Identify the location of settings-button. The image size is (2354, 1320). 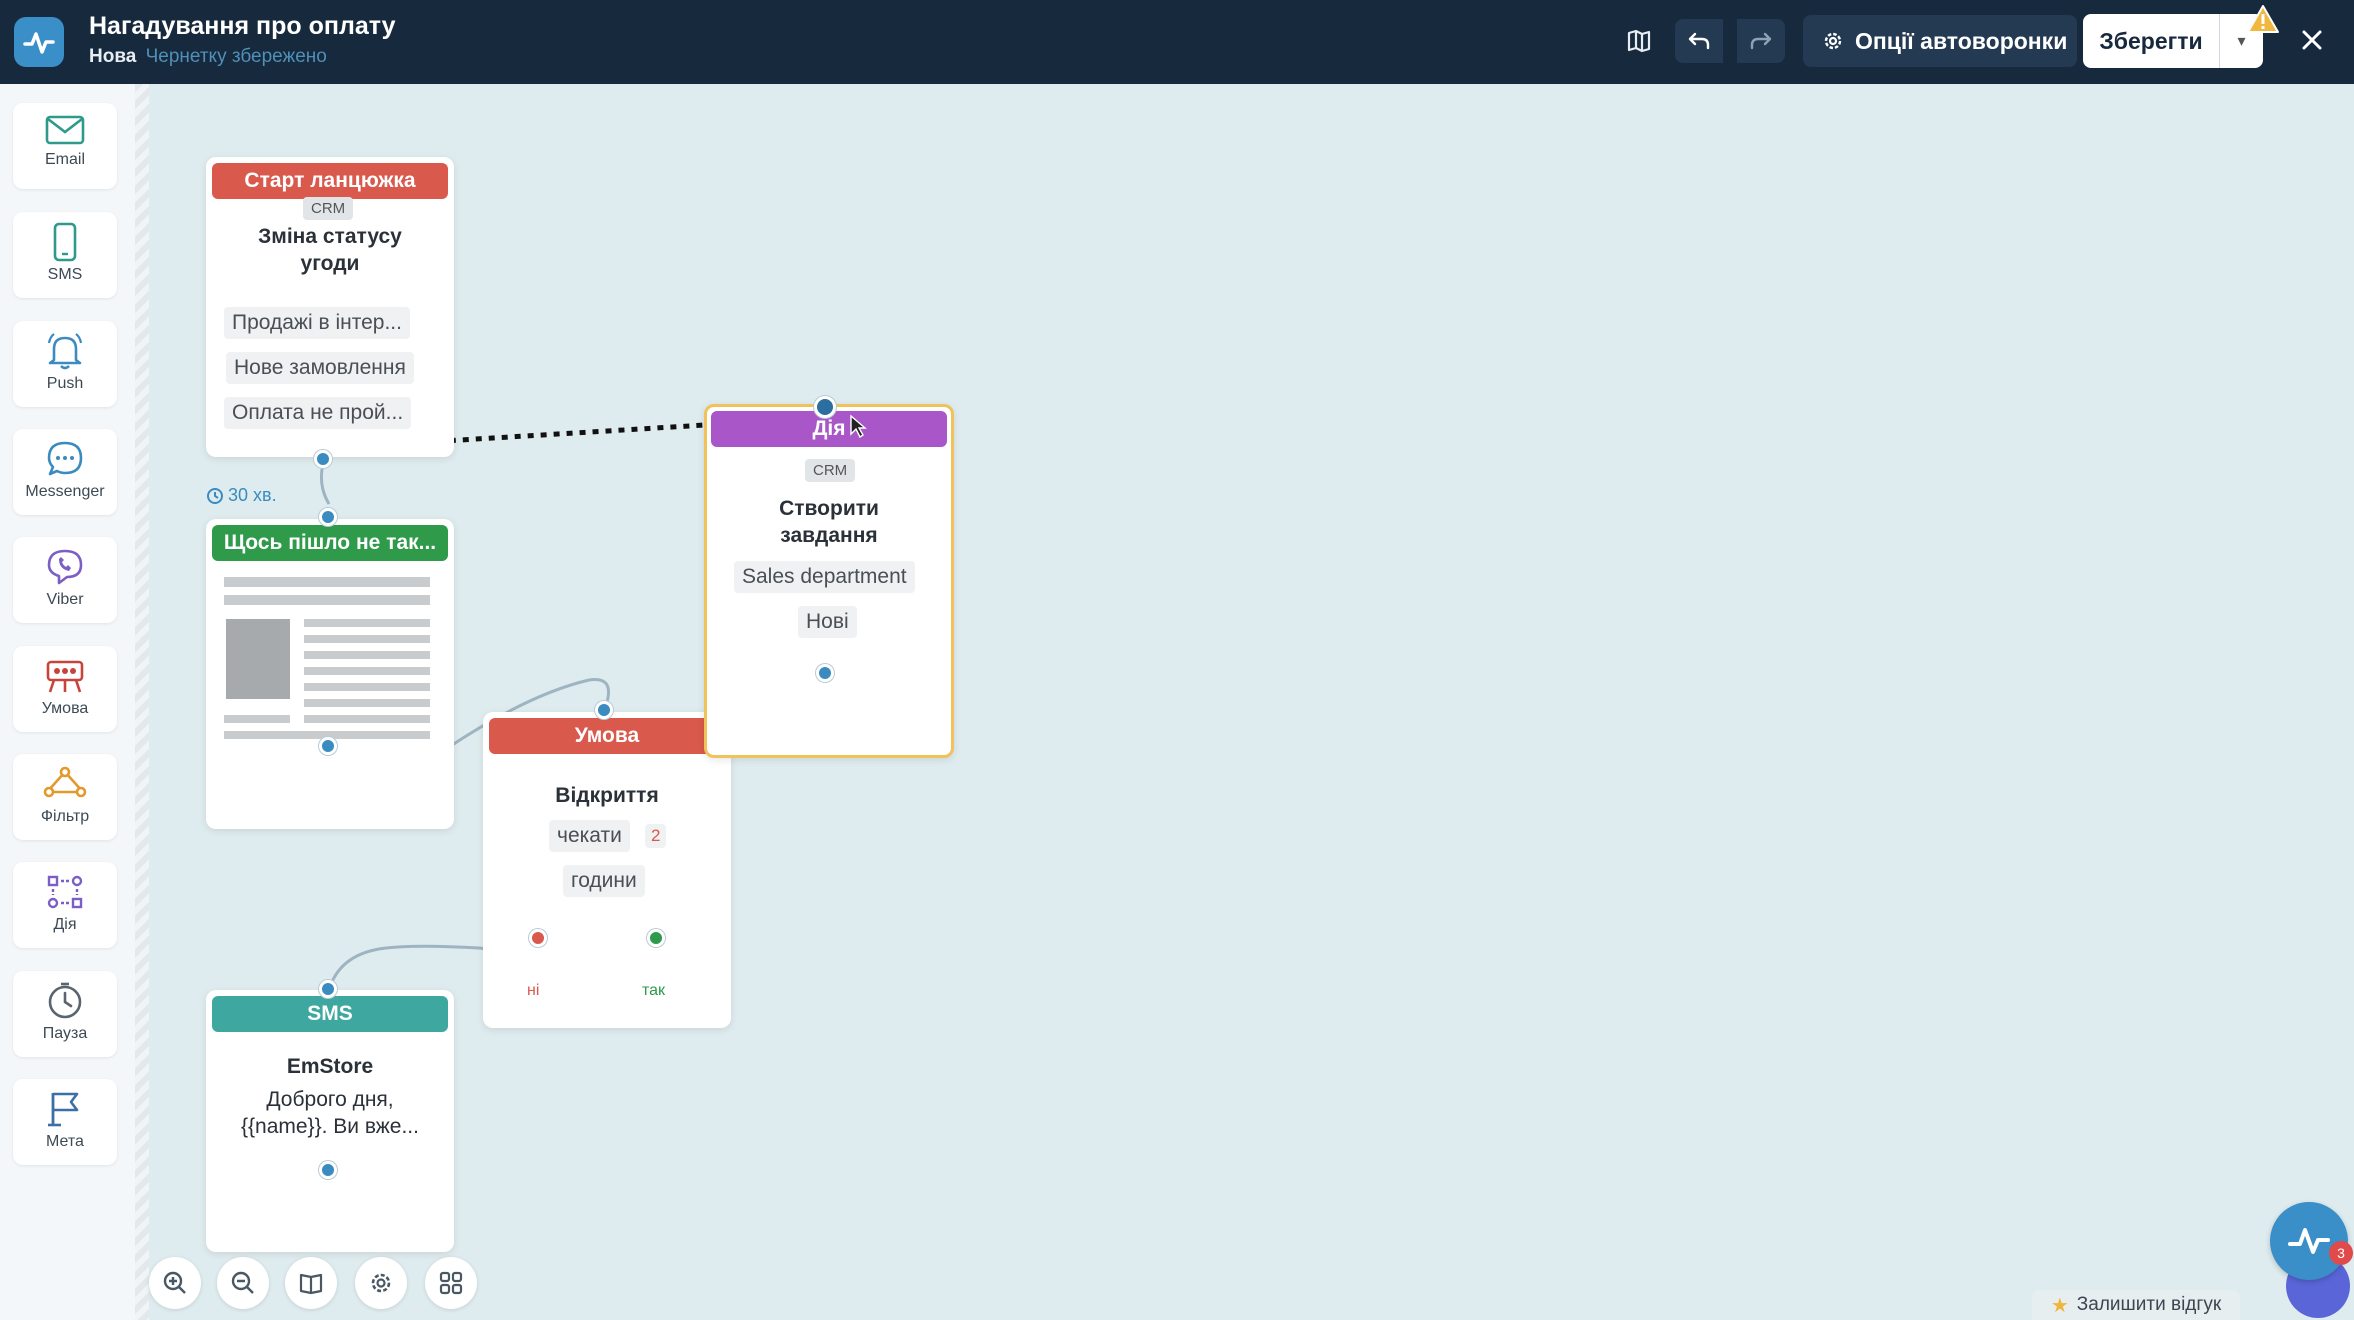
(381, 1283).